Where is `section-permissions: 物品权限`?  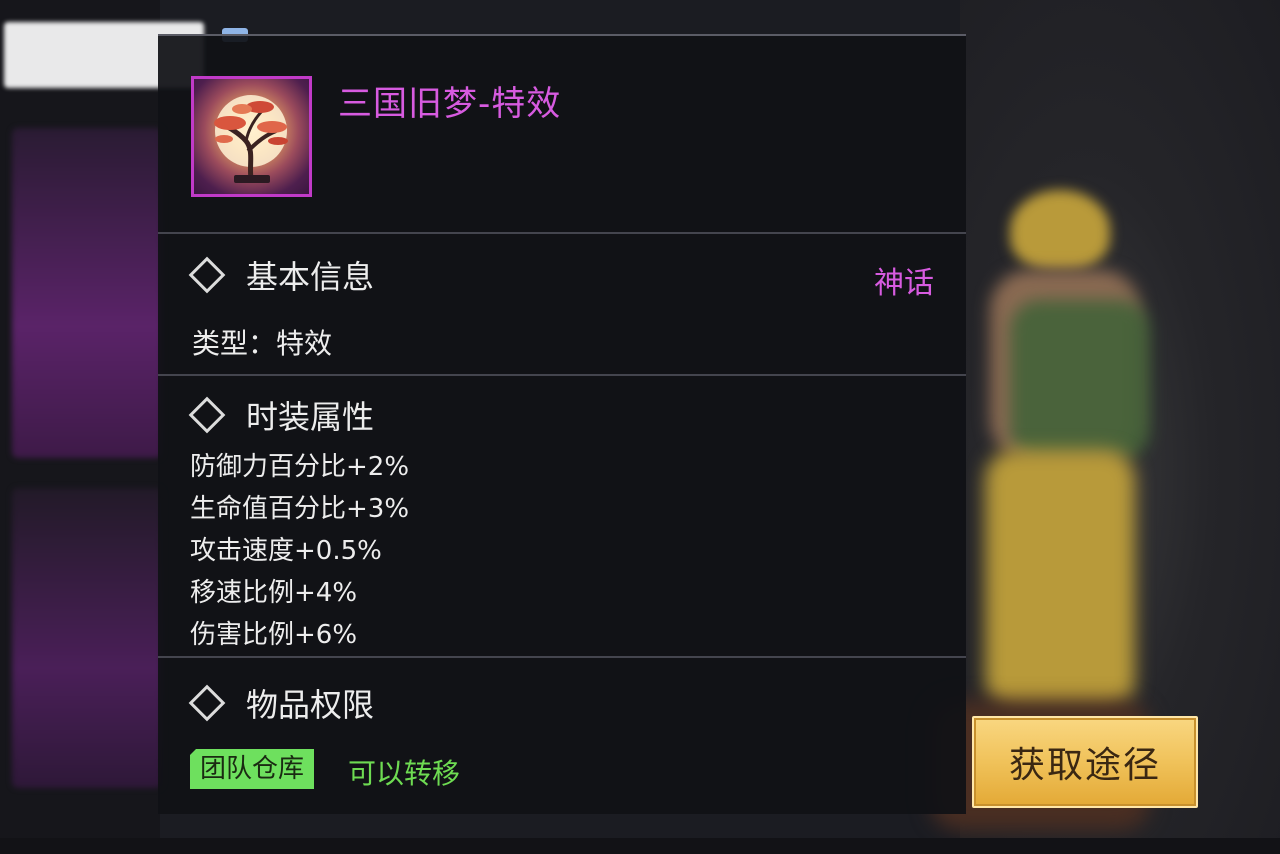 section-permissions: 物品权限 is located at coordinates (281, 703).